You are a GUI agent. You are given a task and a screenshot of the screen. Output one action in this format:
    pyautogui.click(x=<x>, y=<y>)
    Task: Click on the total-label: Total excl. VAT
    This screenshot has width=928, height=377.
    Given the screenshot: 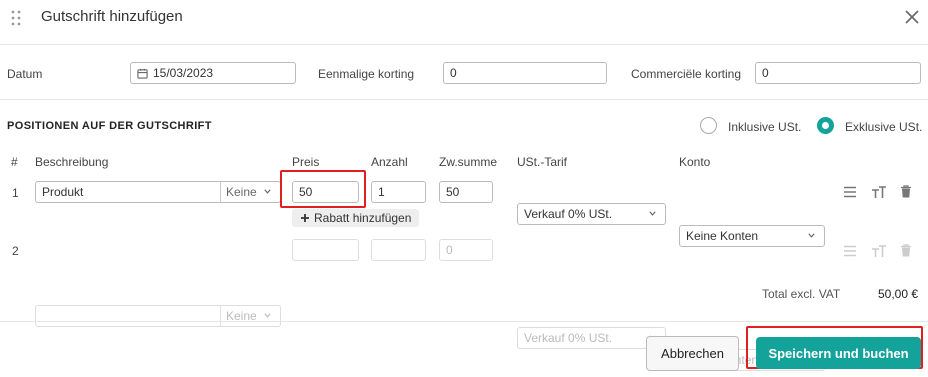 What is the action you would take?
    pyautogui.click(x=801, y=294)
    